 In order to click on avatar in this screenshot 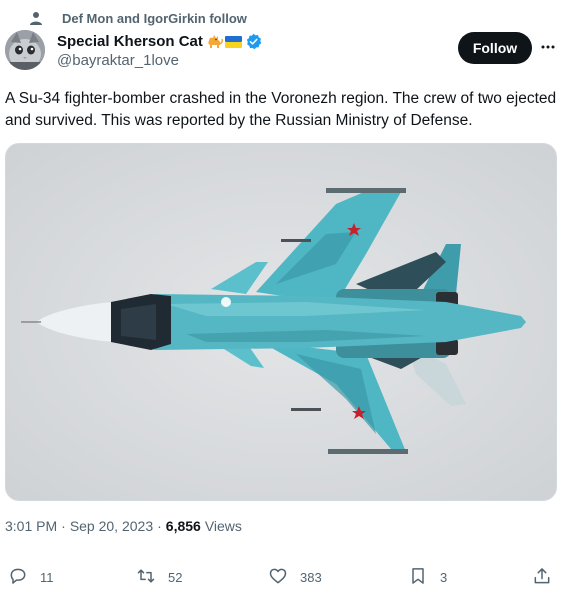, I will do `click(25, 50)`.